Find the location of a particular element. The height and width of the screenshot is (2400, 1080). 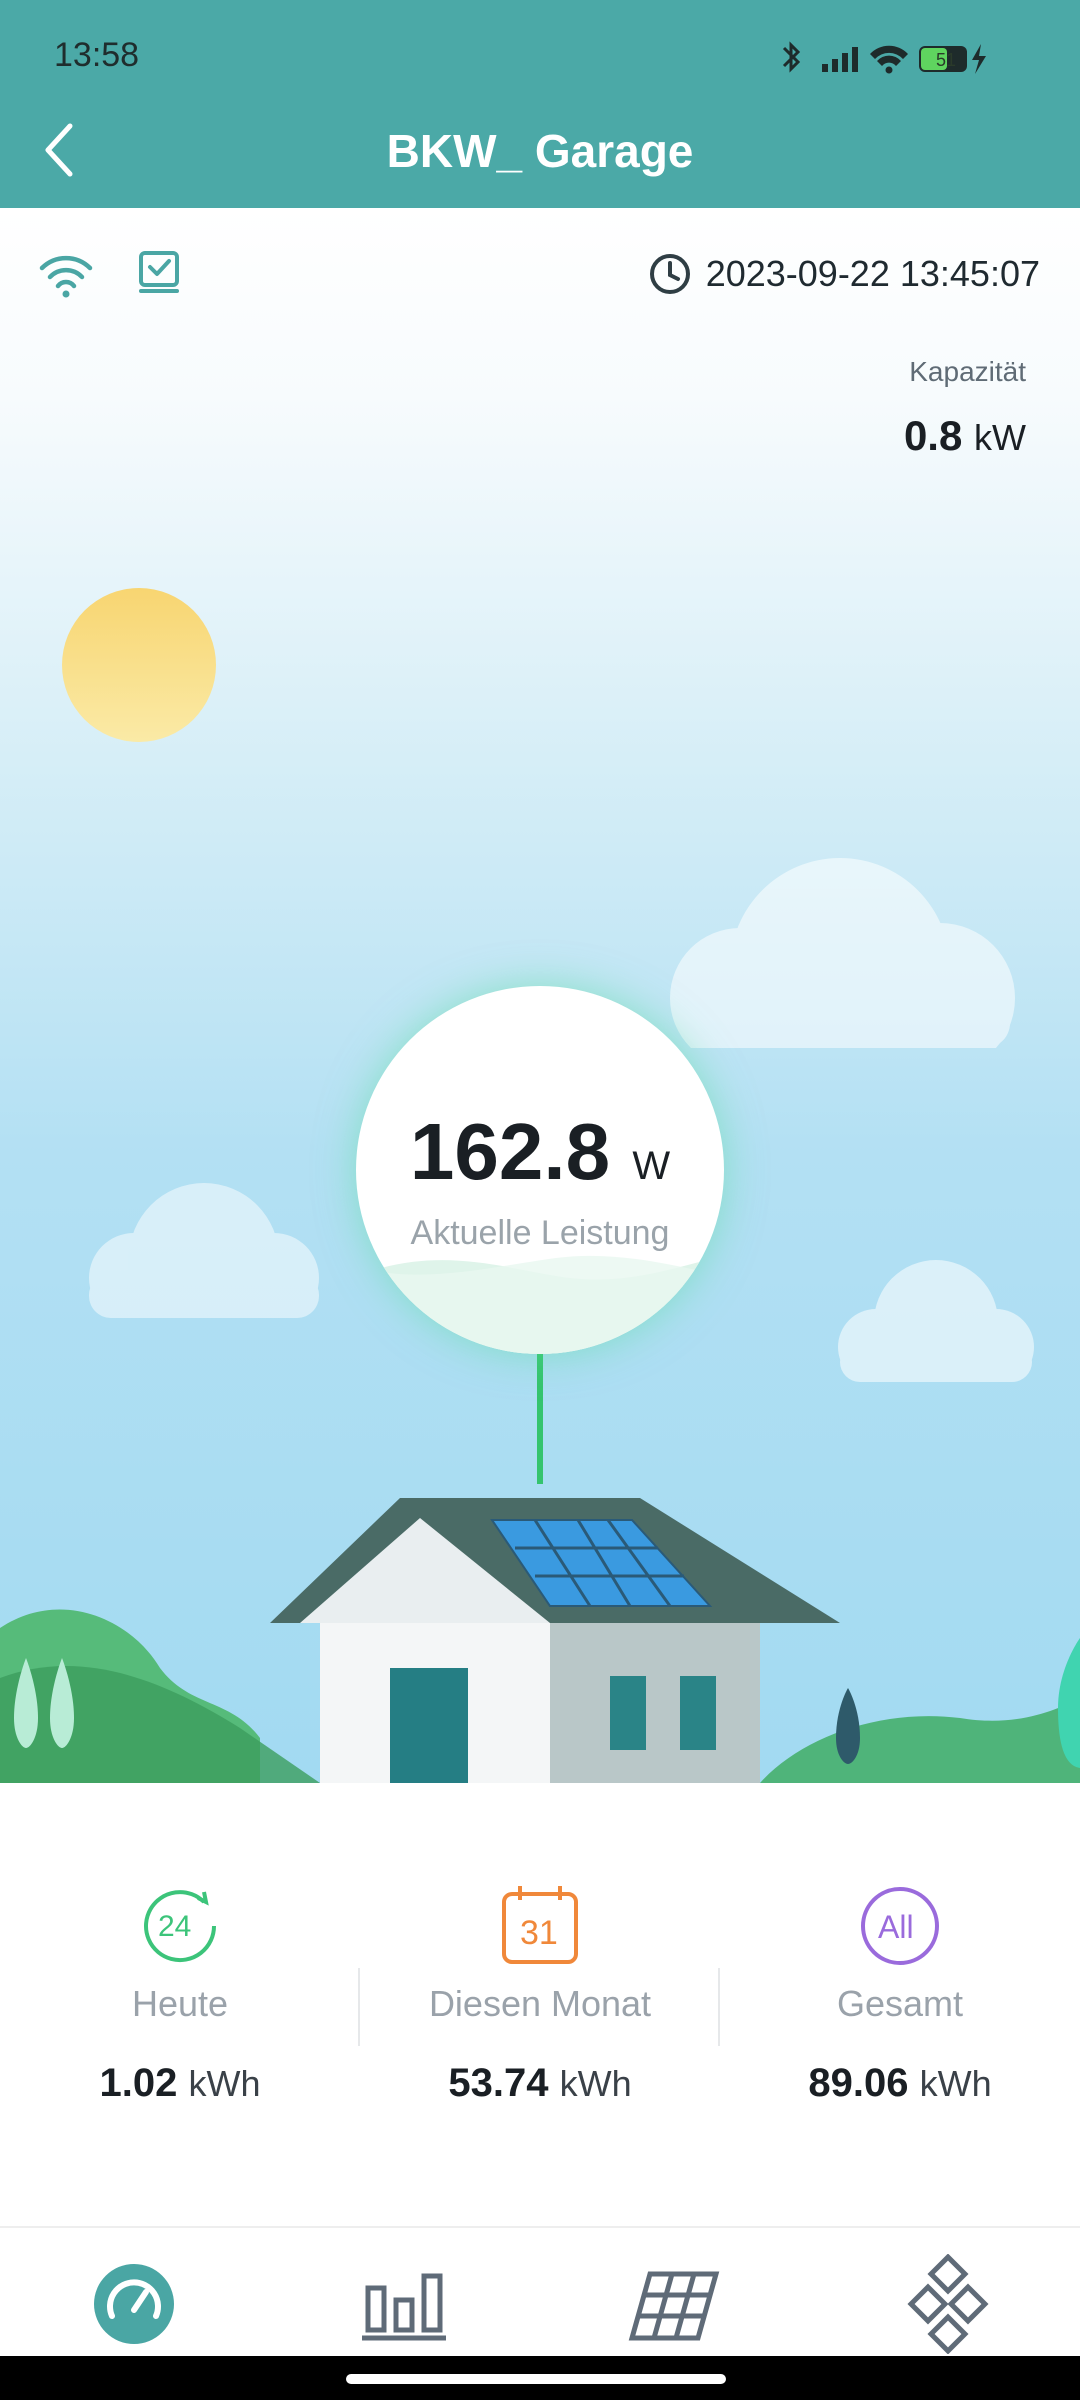

stat-total-number: 89.06 is located at coordinates (858, 2083).